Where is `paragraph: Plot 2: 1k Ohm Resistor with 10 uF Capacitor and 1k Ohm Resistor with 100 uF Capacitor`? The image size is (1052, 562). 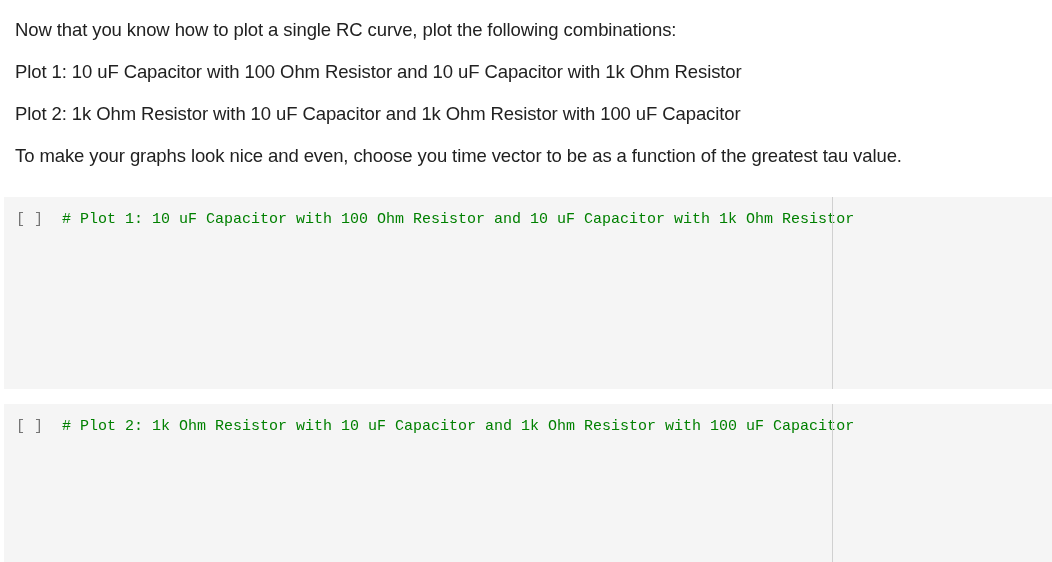 paragraph: Plot 2: 1k Ohm Resistor with 10 uF Capacitor and 1k Ohm Resistor with 100 uF Capacitor is located at coordinates (378, 114).